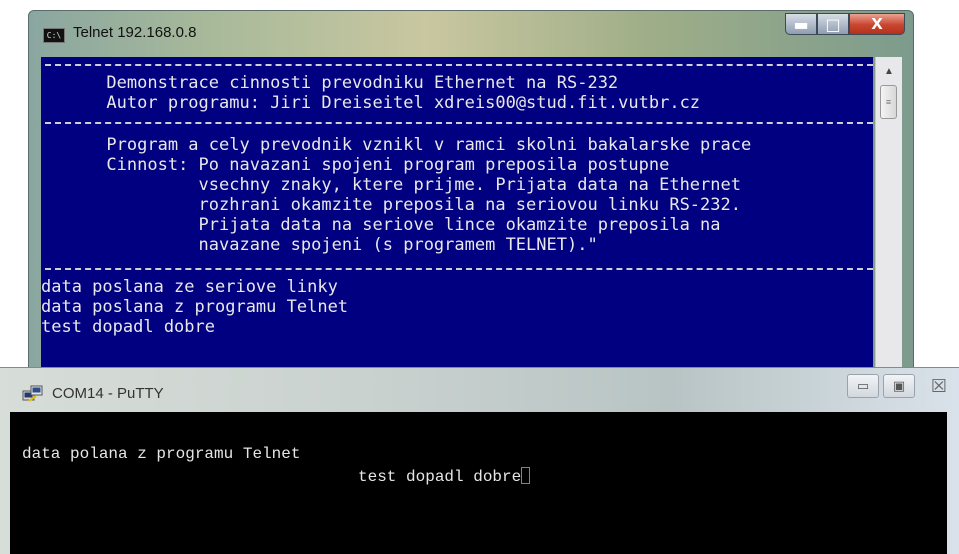 This screenshot has height=554, width=959. I want to click on console-line: data poslana ze seriove linky, so click(189, 287).